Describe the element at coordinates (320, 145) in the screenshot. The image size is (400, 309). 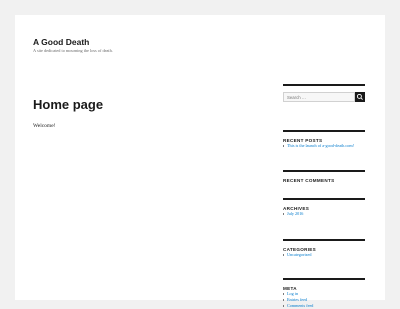
I see `post-link: This is the launch of a-good-death.com!` at that location.